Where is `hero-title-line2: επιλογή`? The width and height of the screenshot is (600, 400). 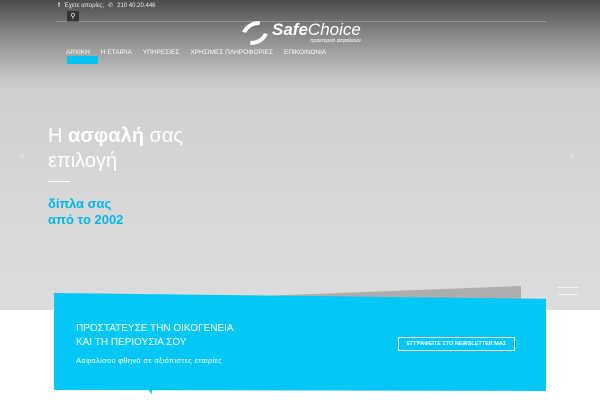
hero-title-line2: επιλογή is located at coordinates (83, 161).